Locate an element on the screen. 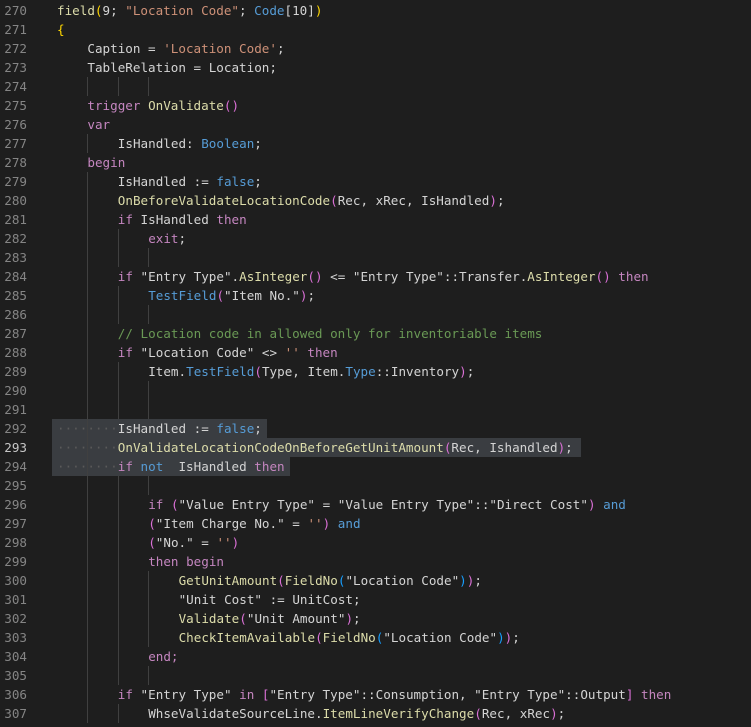  line-number: 271 is located at coordinates (15, 29).